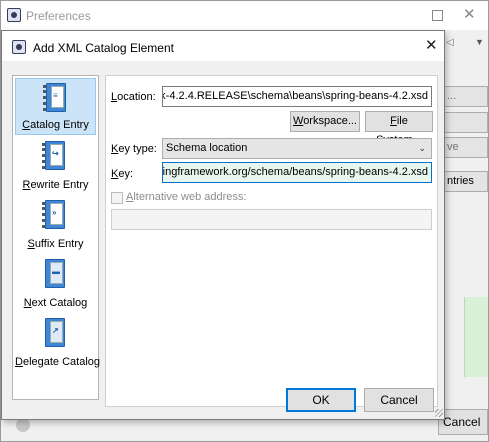  What do you see at coordinates (244, 15) in the screenshot?
I see `preferences-titlebar: Preferences ✕` at bounding box center [244, 15].